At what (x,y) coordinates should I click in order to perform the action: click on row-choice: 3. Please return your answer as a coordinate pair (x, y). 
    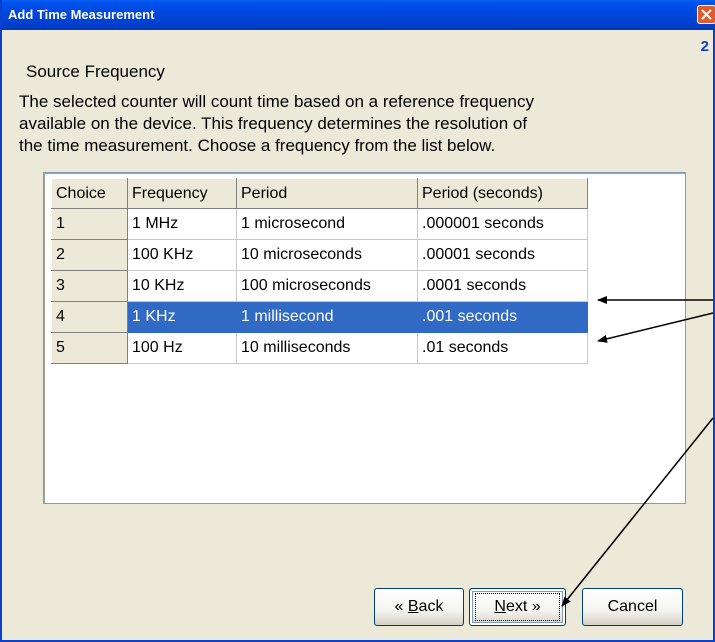
    Looking at the image, I should click on (89, 286).